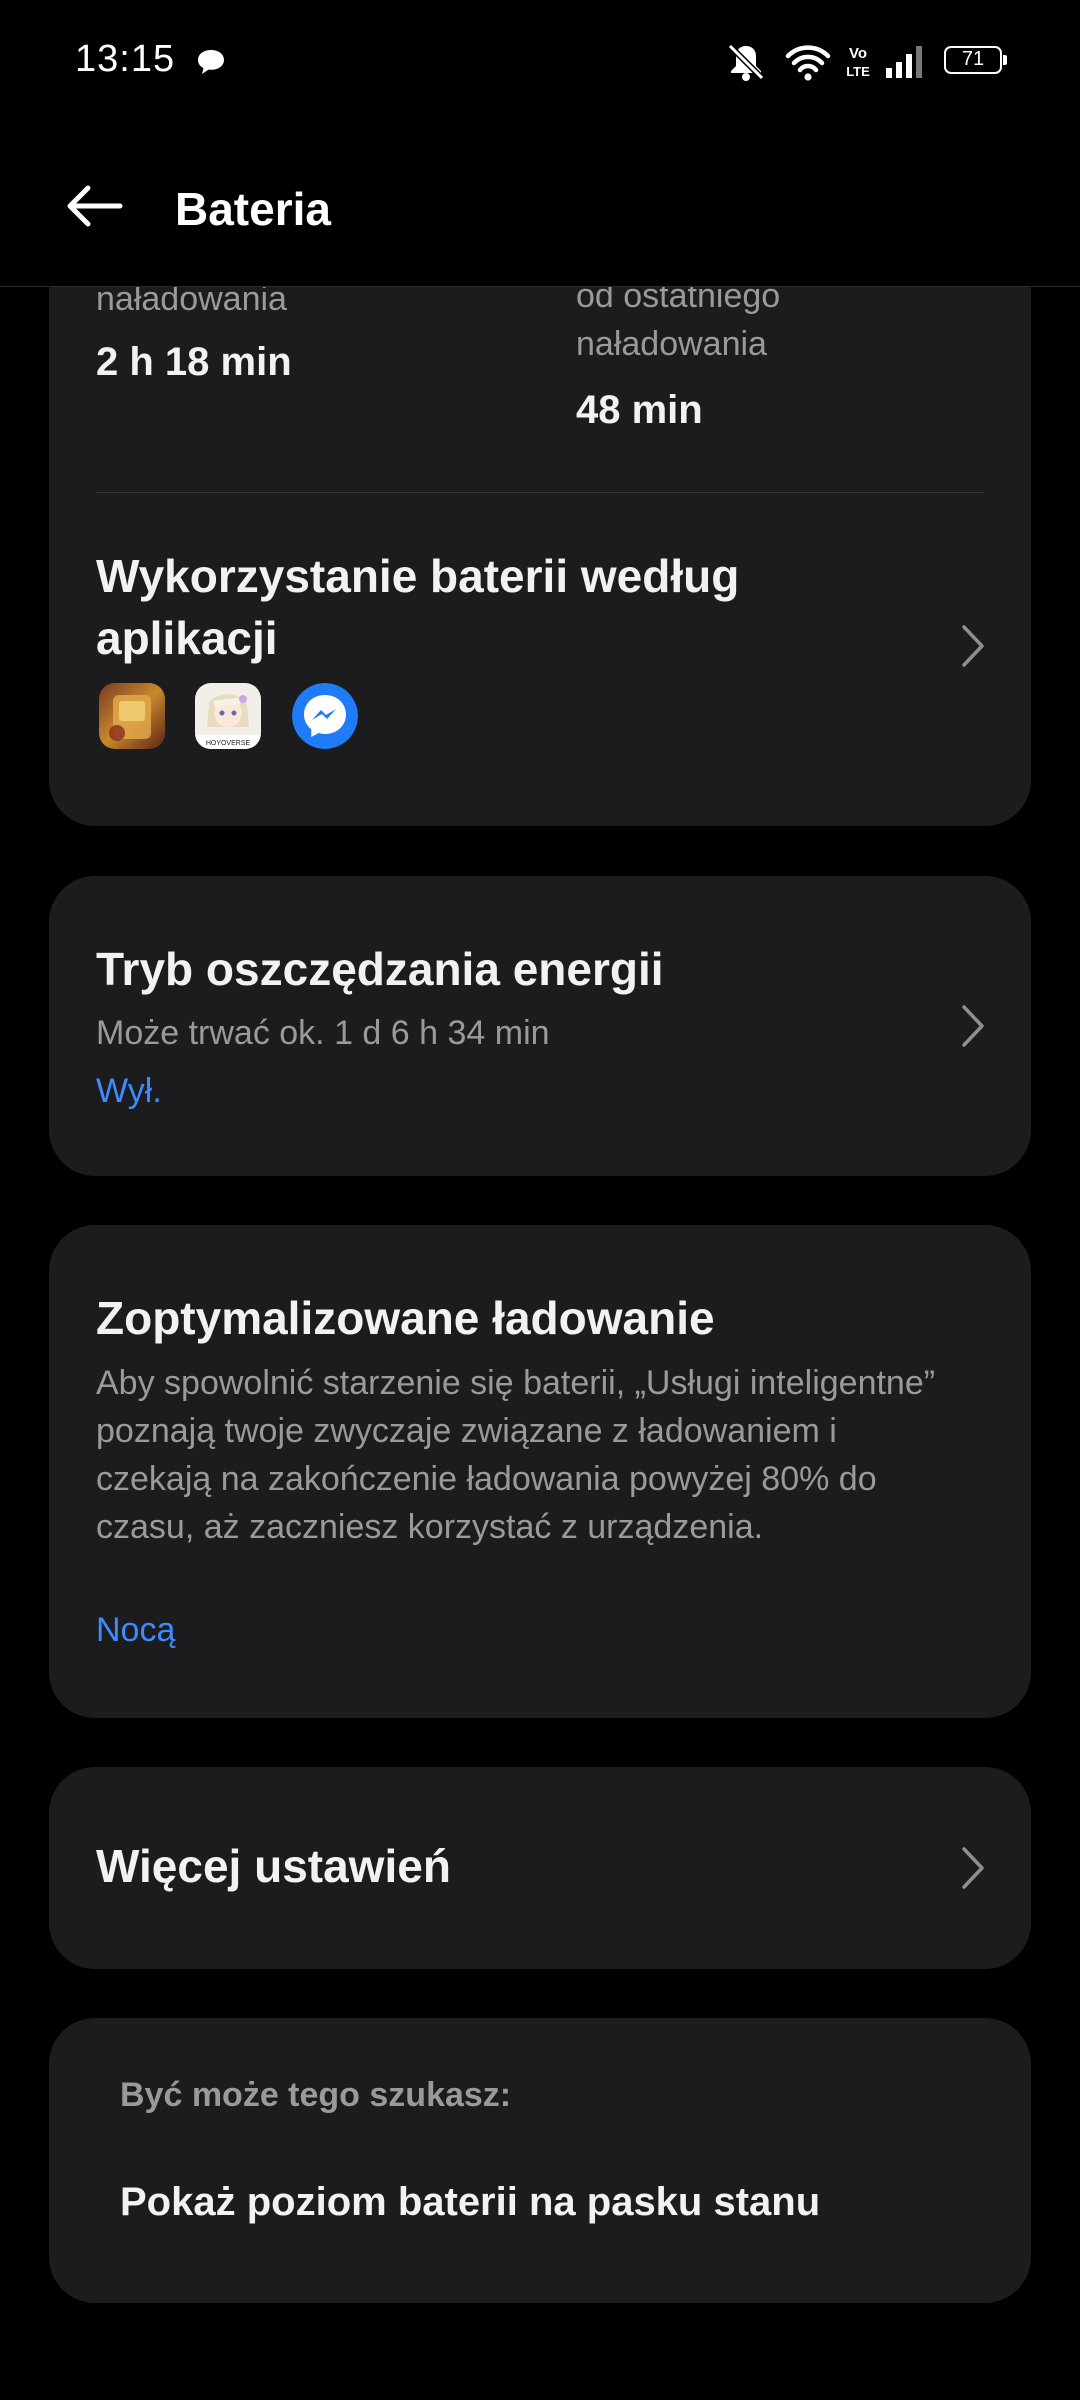  What do you see at coordinates (136, 1630) in the screenshot?
I see `optimized-charging-status: Nocą` at bounding box center [136, 1630].